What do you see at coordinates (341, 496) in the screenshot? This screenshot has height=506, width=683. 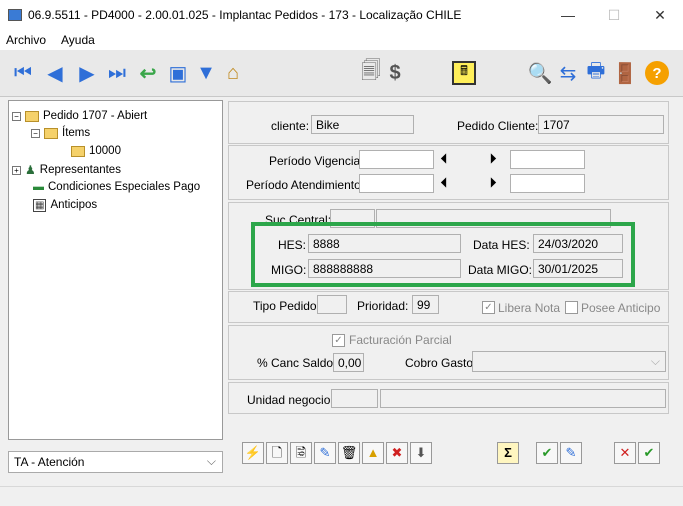 I see `status-bar` at bounding box center [341, 496].